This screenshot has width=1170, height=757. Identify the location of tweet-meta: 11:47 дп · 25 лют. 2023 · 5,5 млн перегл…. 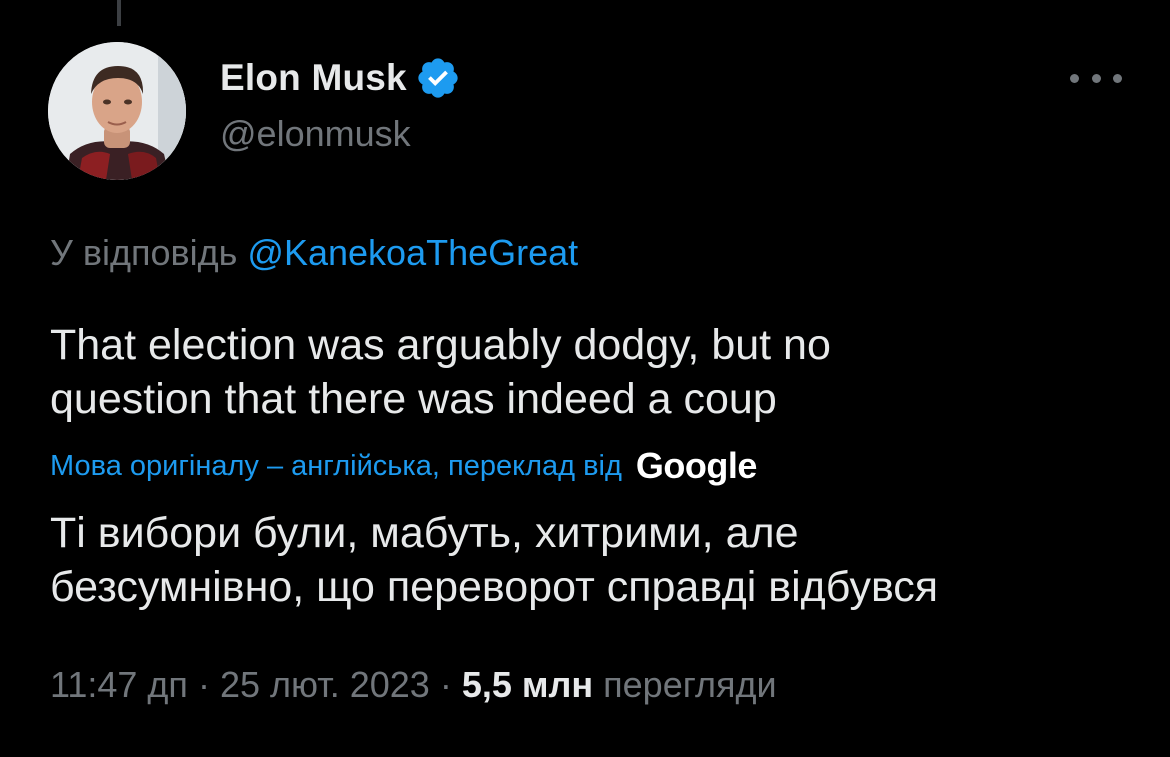
(413, 685).